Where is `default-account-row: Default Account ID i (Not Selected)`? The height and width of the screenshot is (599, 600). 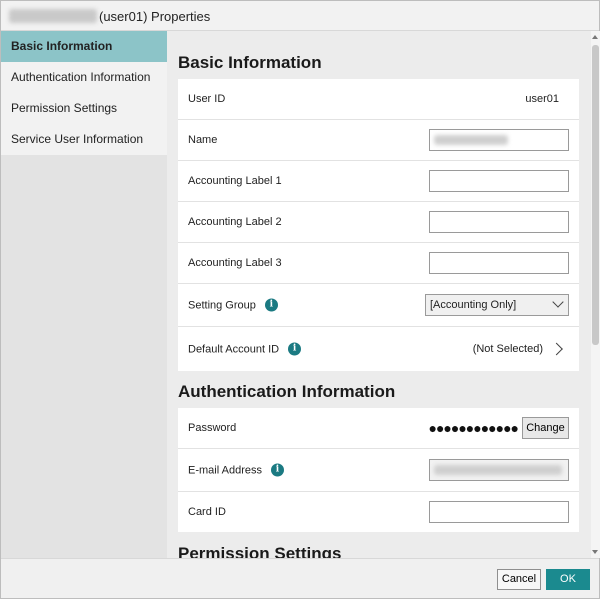
default-account-row: Default Account ID i (Not Selected) is located at coordinates (378, 349).